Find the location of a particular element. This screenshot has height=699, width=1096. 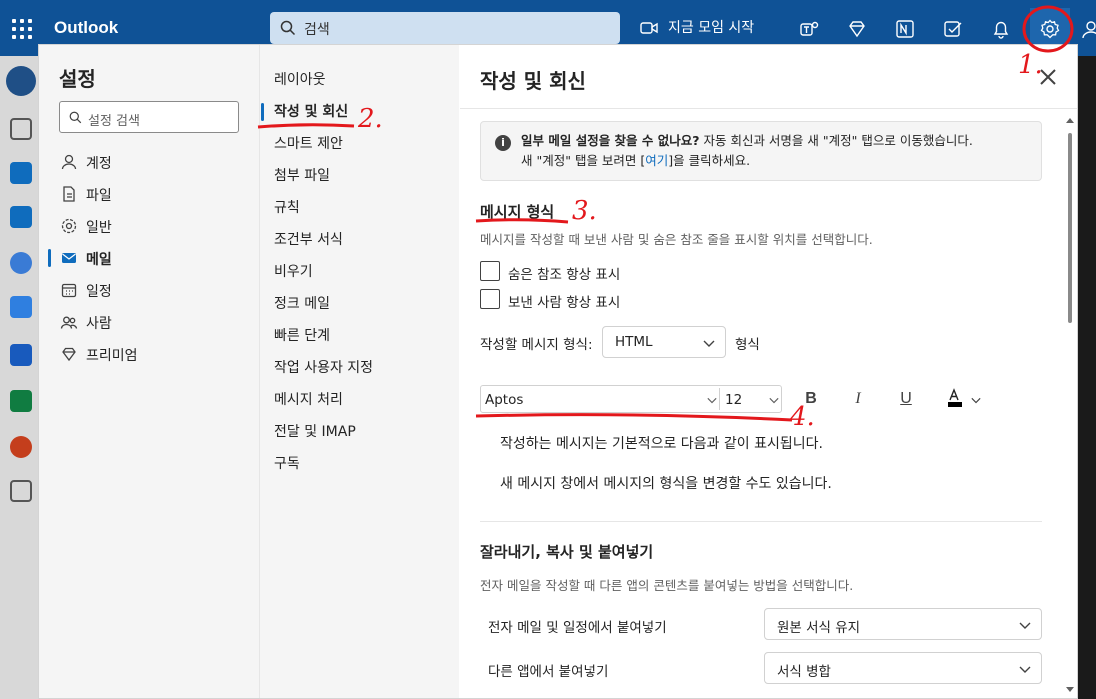

paste-from-email-dropdown: 원본 서식 유지 is located at coordinates (903, 624).